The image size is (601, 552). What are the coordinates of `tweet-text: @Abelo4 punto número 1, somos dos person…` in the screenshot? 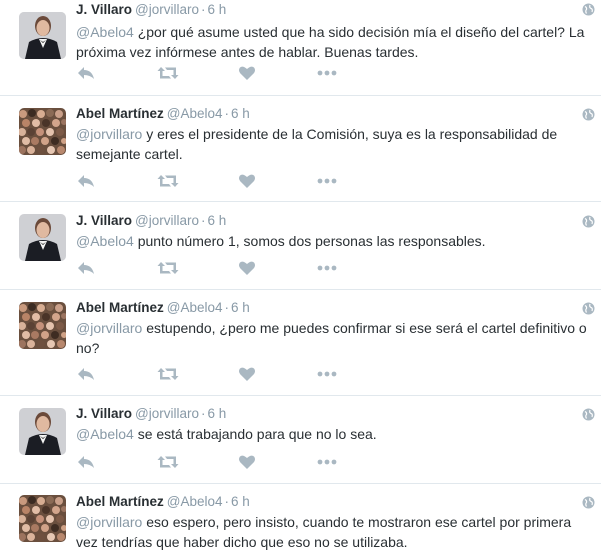 It's located at (336, 241).